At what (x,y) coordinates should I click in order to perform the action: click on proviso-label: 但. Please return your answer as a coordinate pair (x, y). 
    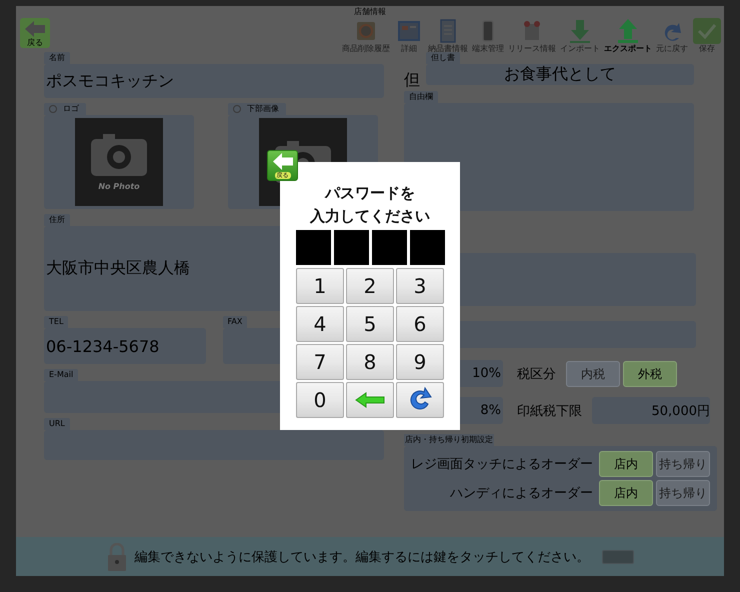
    Looking at the image, I should click on (412, 80).